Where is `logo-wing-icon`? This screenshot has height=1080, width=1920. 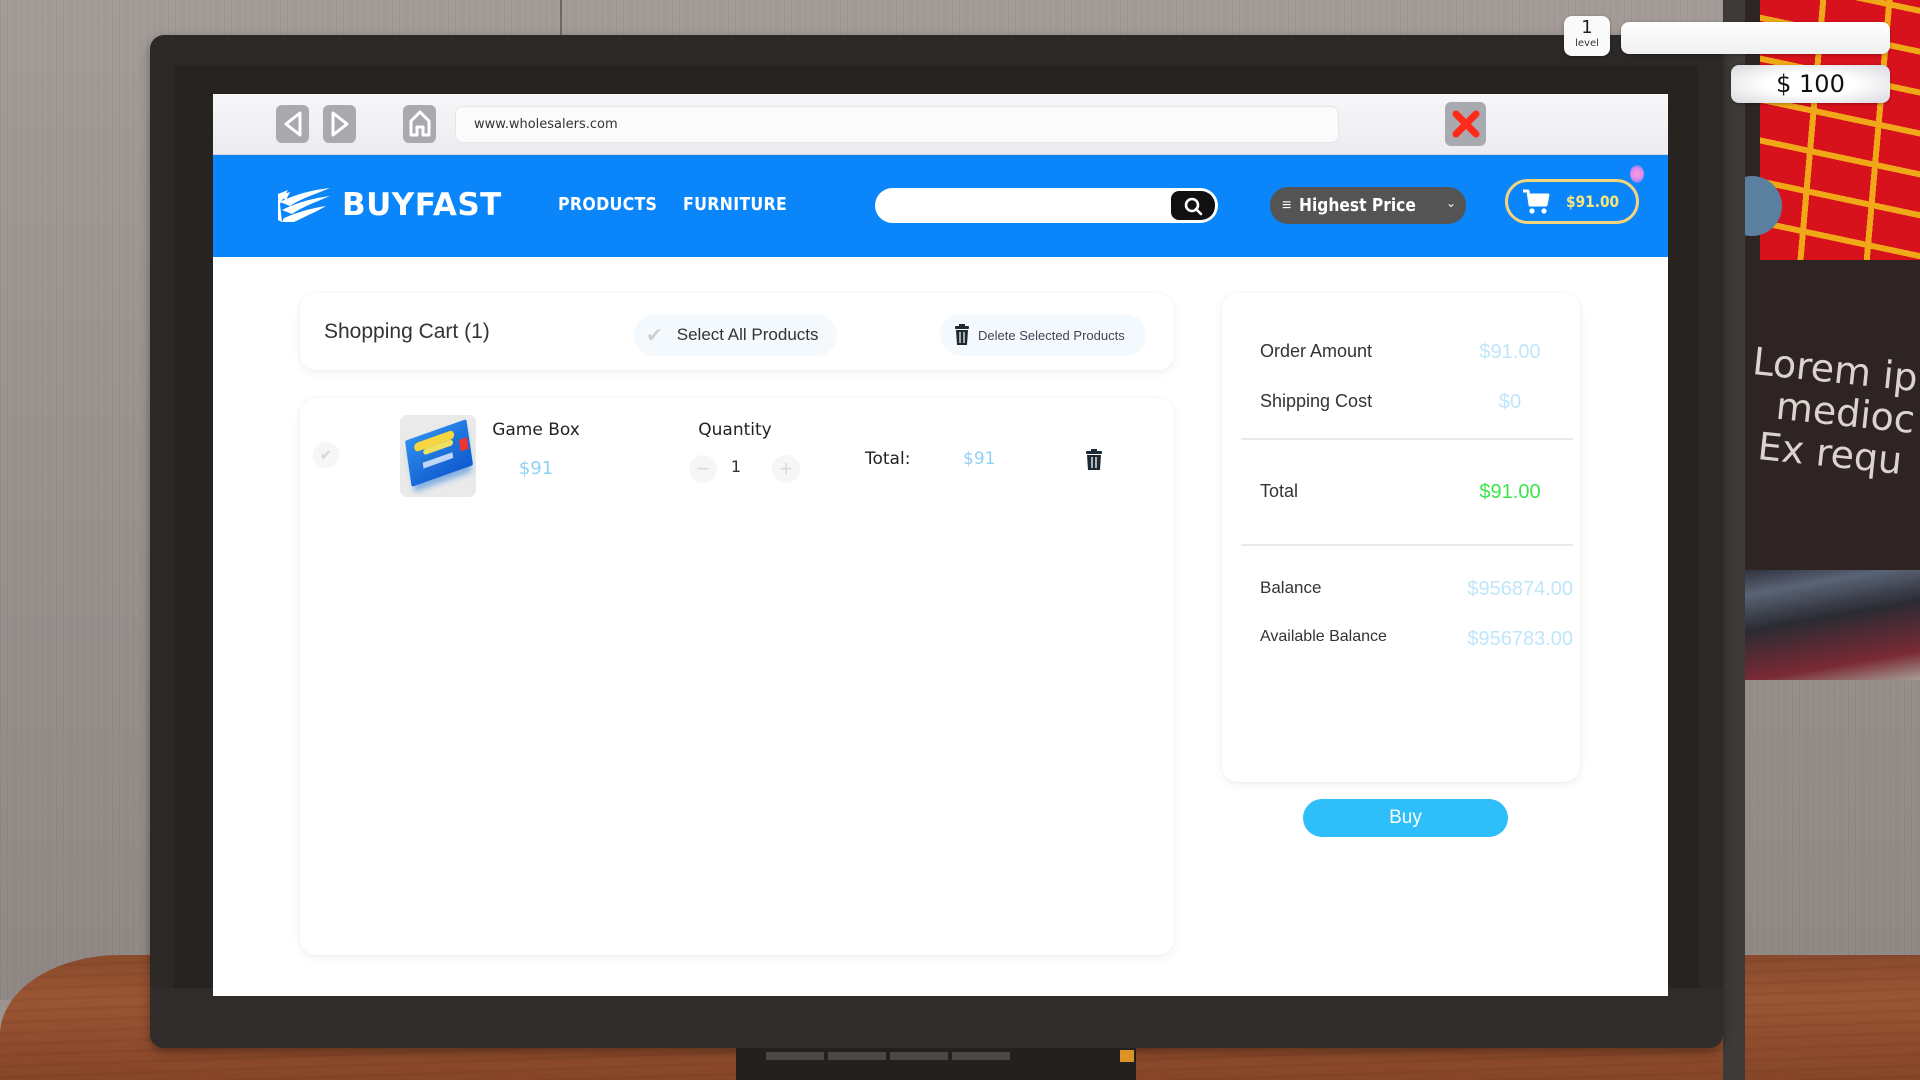
logo-wing-icon is located at coordinates (304, 205).